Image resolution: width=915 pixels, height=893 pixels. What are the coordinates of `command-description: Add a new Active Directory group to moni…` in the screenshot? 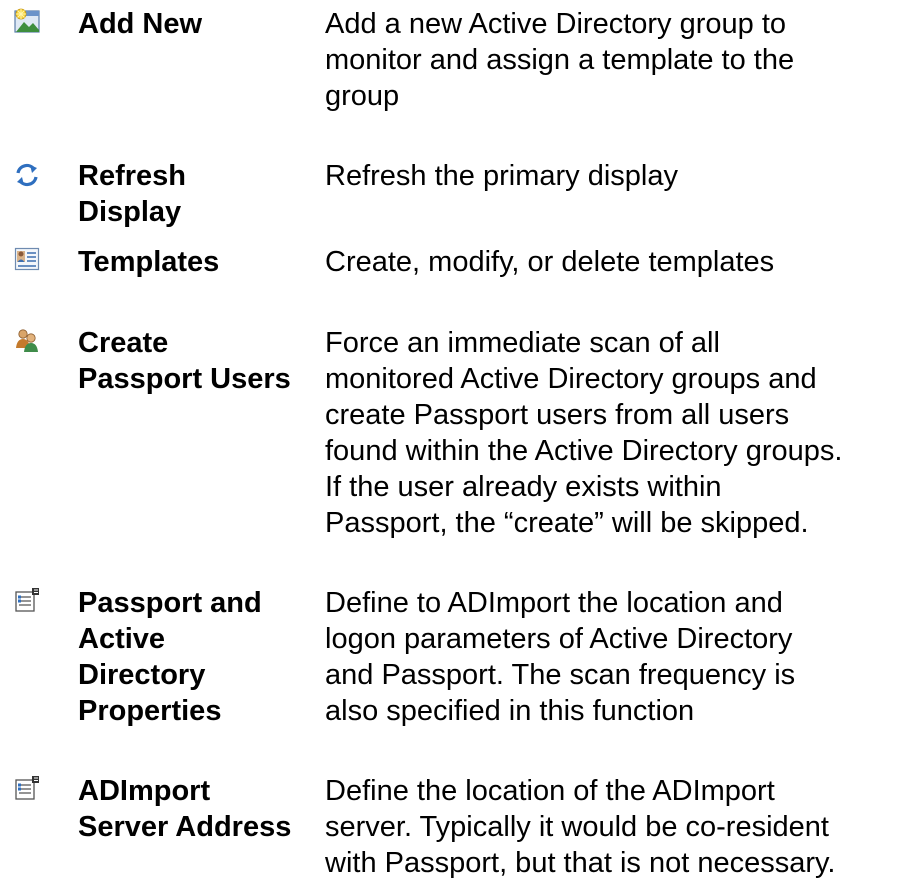 It's located at (560, 60).